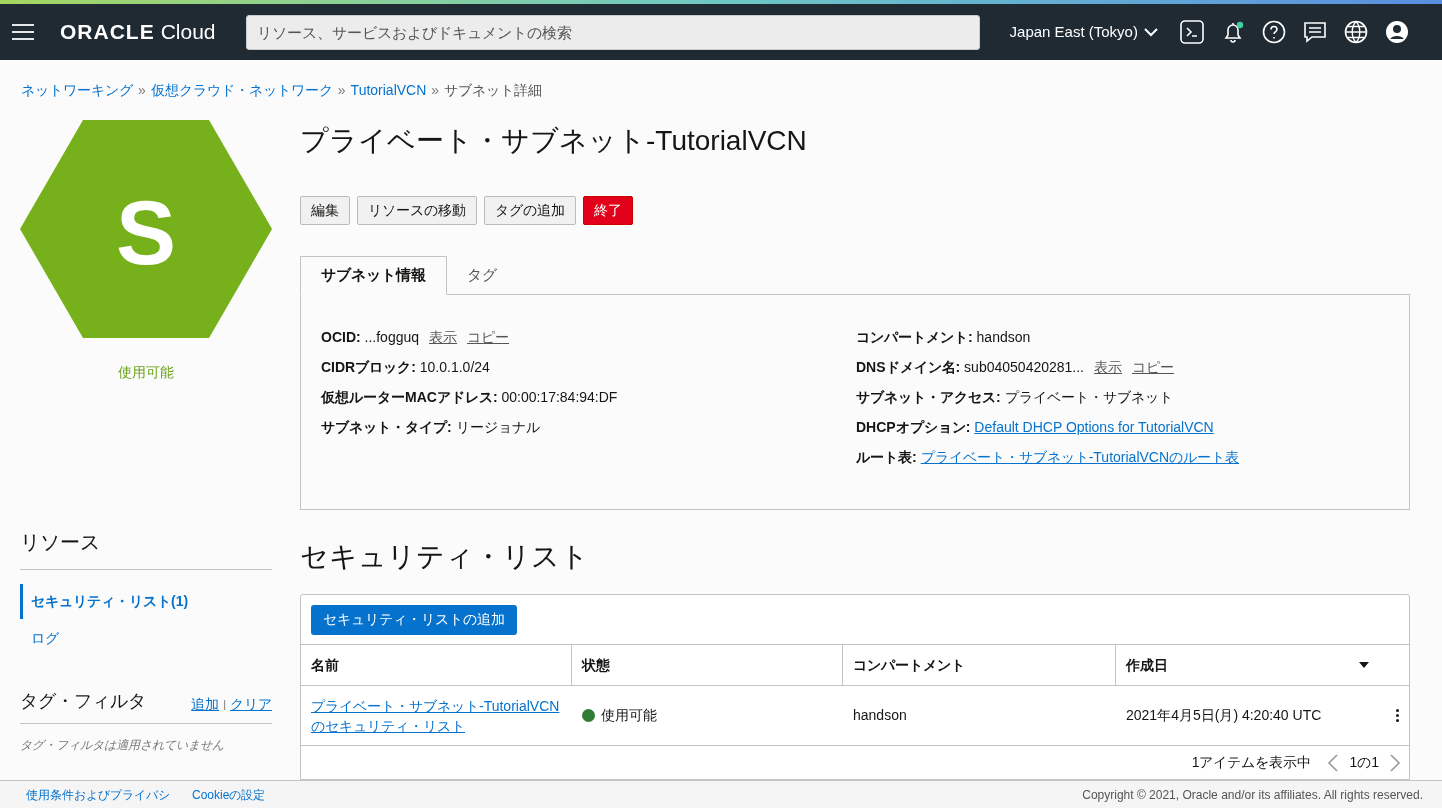 The image size is (1442, 808). Describe the element at coordinates (1364, 762) in the screenshot. I see `page-indicator: 1の1` at that location.